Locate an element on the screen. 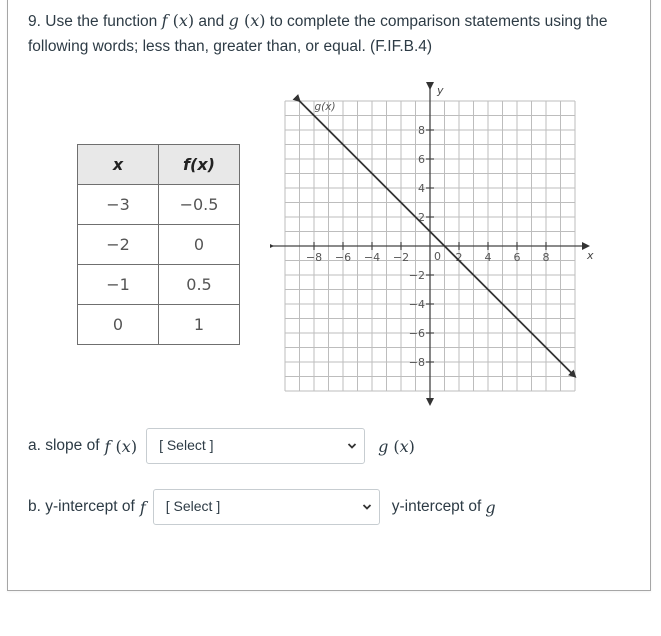 Image resolution: width=661 pixels, height=636 pixels. table-row: 0 1 is located at coordinates (158, 324).